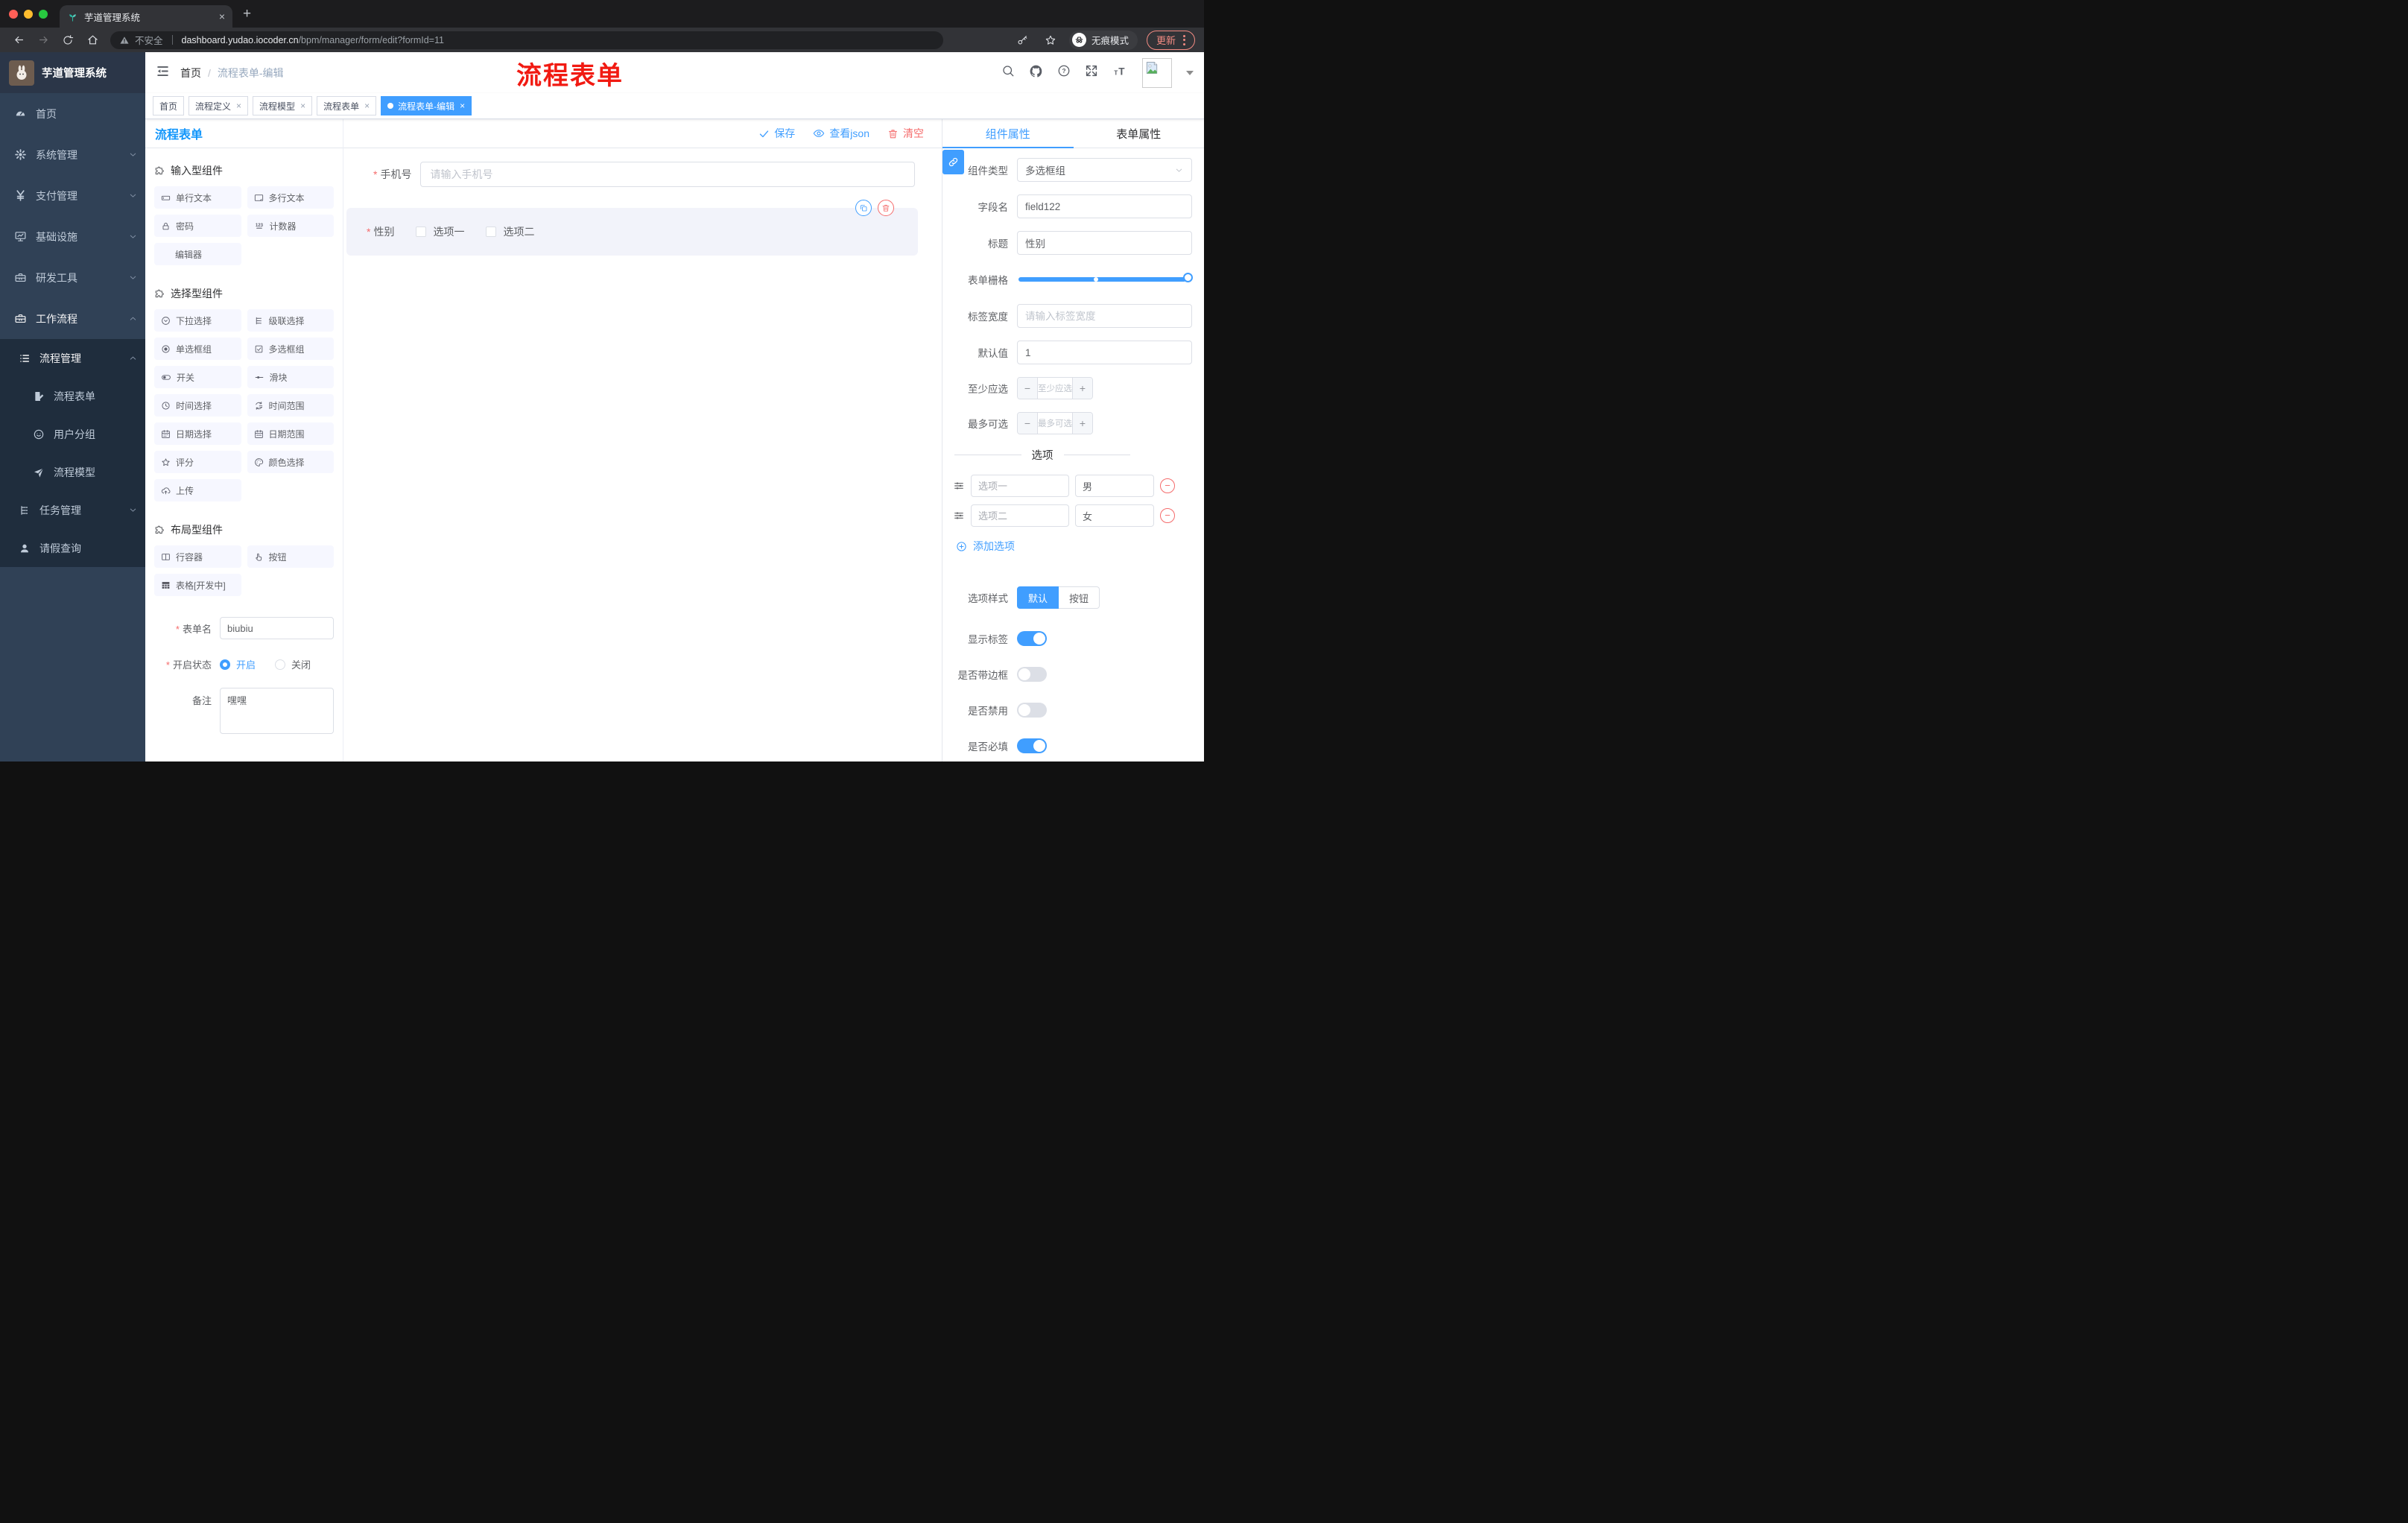 Image resolution: width=2408 pixels, height=1523 pixels. I want to click on grid-slider, so click(1105, 277).